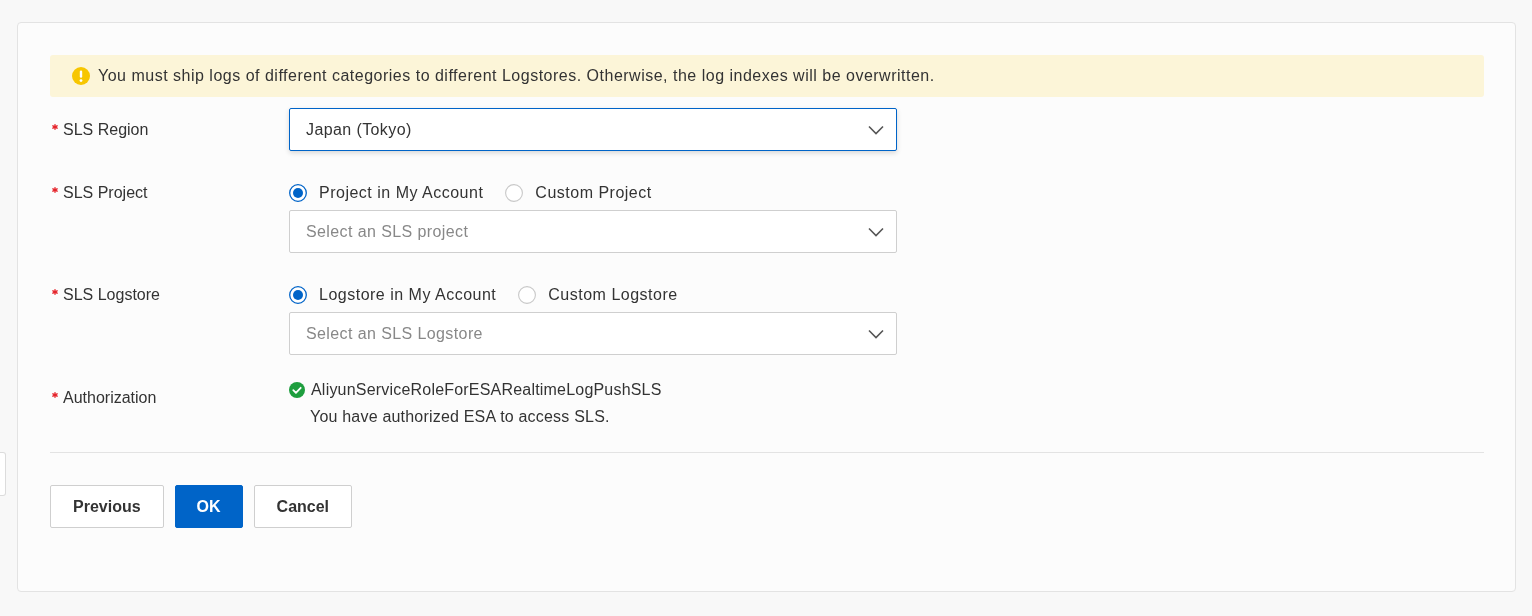 Image resolution: width=1532 pixels, height=616 pixels. I want to click on ok-button: OK, so click(208, 506).